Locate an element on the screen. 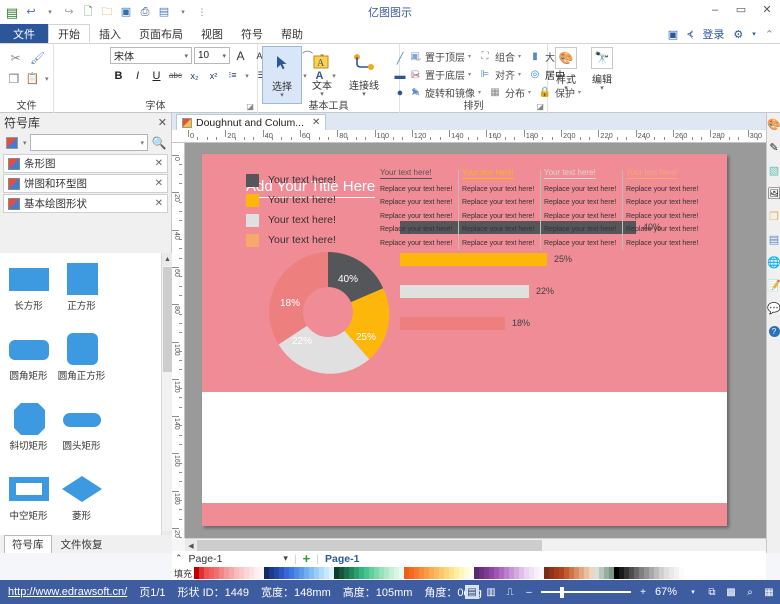 This screenshot has height=604, width=780. subscript-button: x₂ is located at coordinates (194, 75).